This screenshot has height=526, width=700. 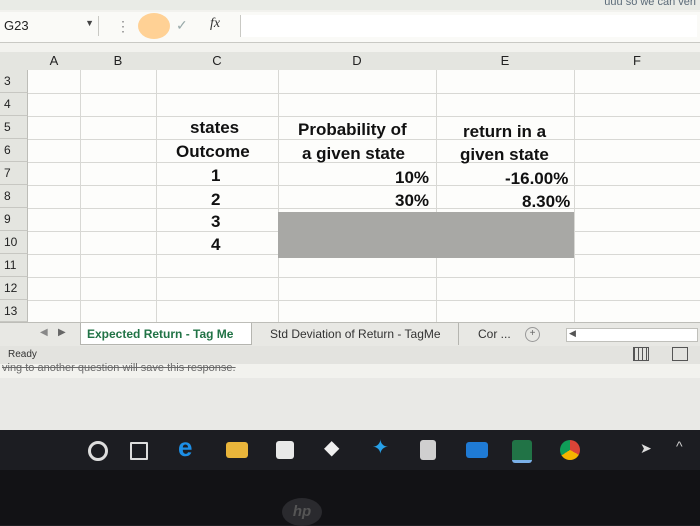 What do you see at coordinates (118, 61) in the screenshot?
I see `column-header-b: B` at bounding box center [118, 61].